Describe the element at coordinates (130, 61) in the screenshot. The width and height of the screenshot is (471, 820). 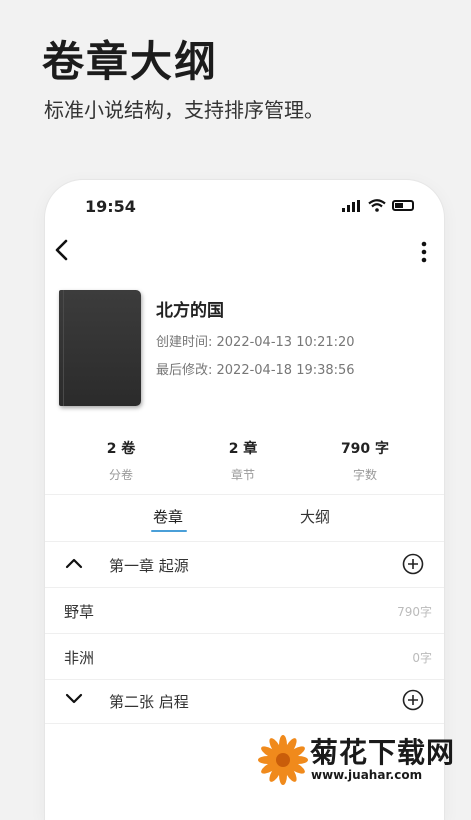
I see `promo-headline: 卷章大纲` at that location.